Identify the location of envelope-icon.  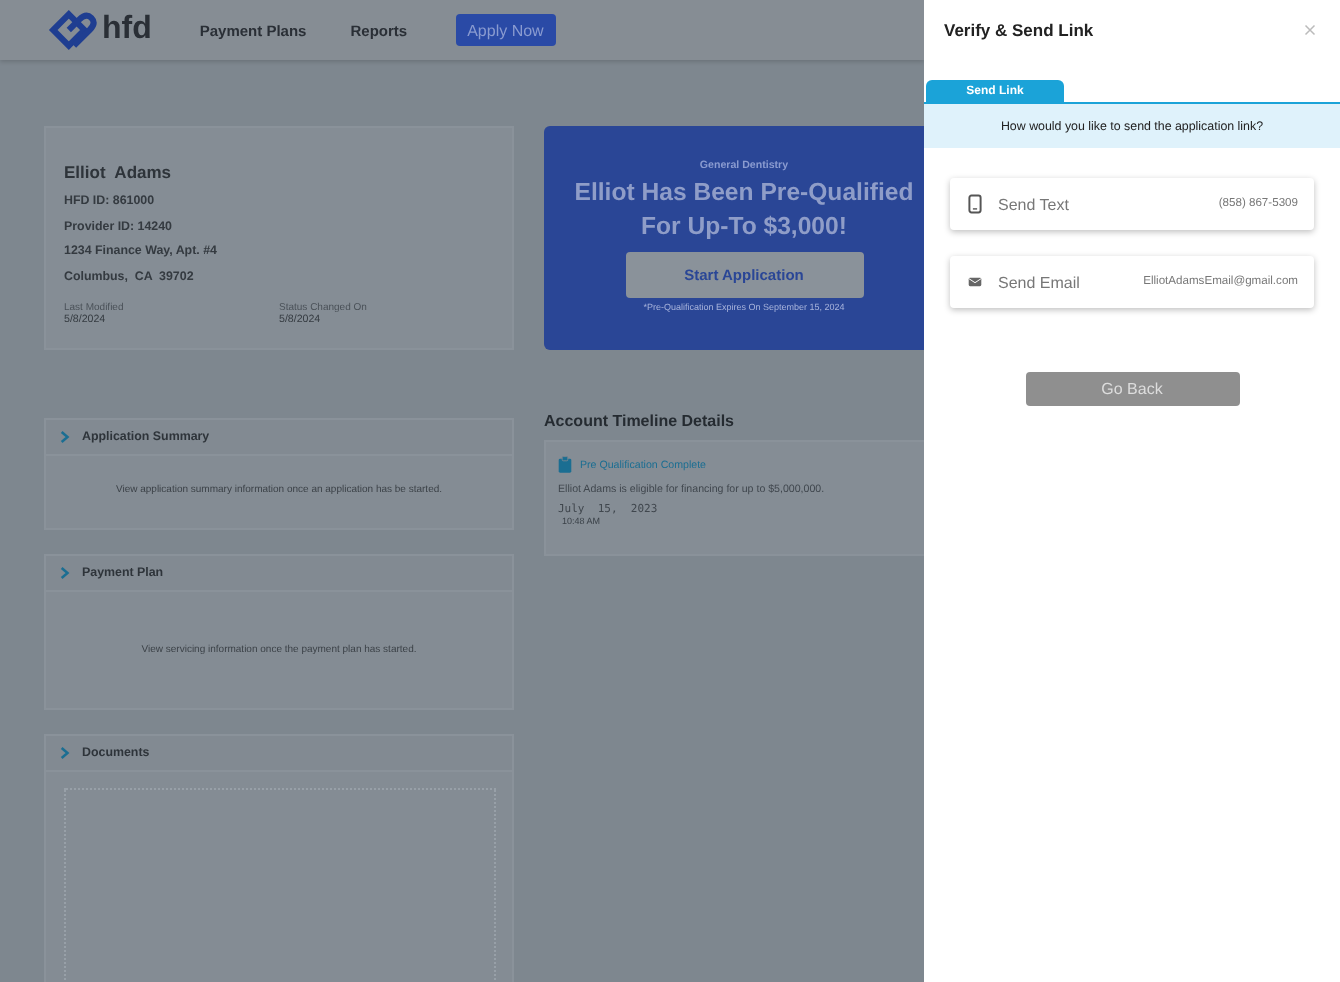
(975, 282).